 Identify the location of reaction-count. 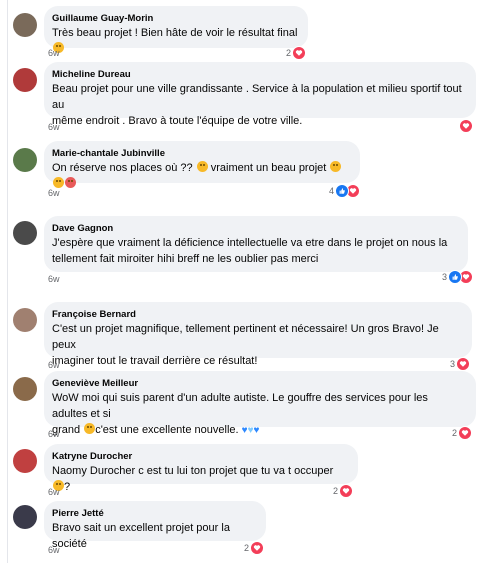
(466, 126).